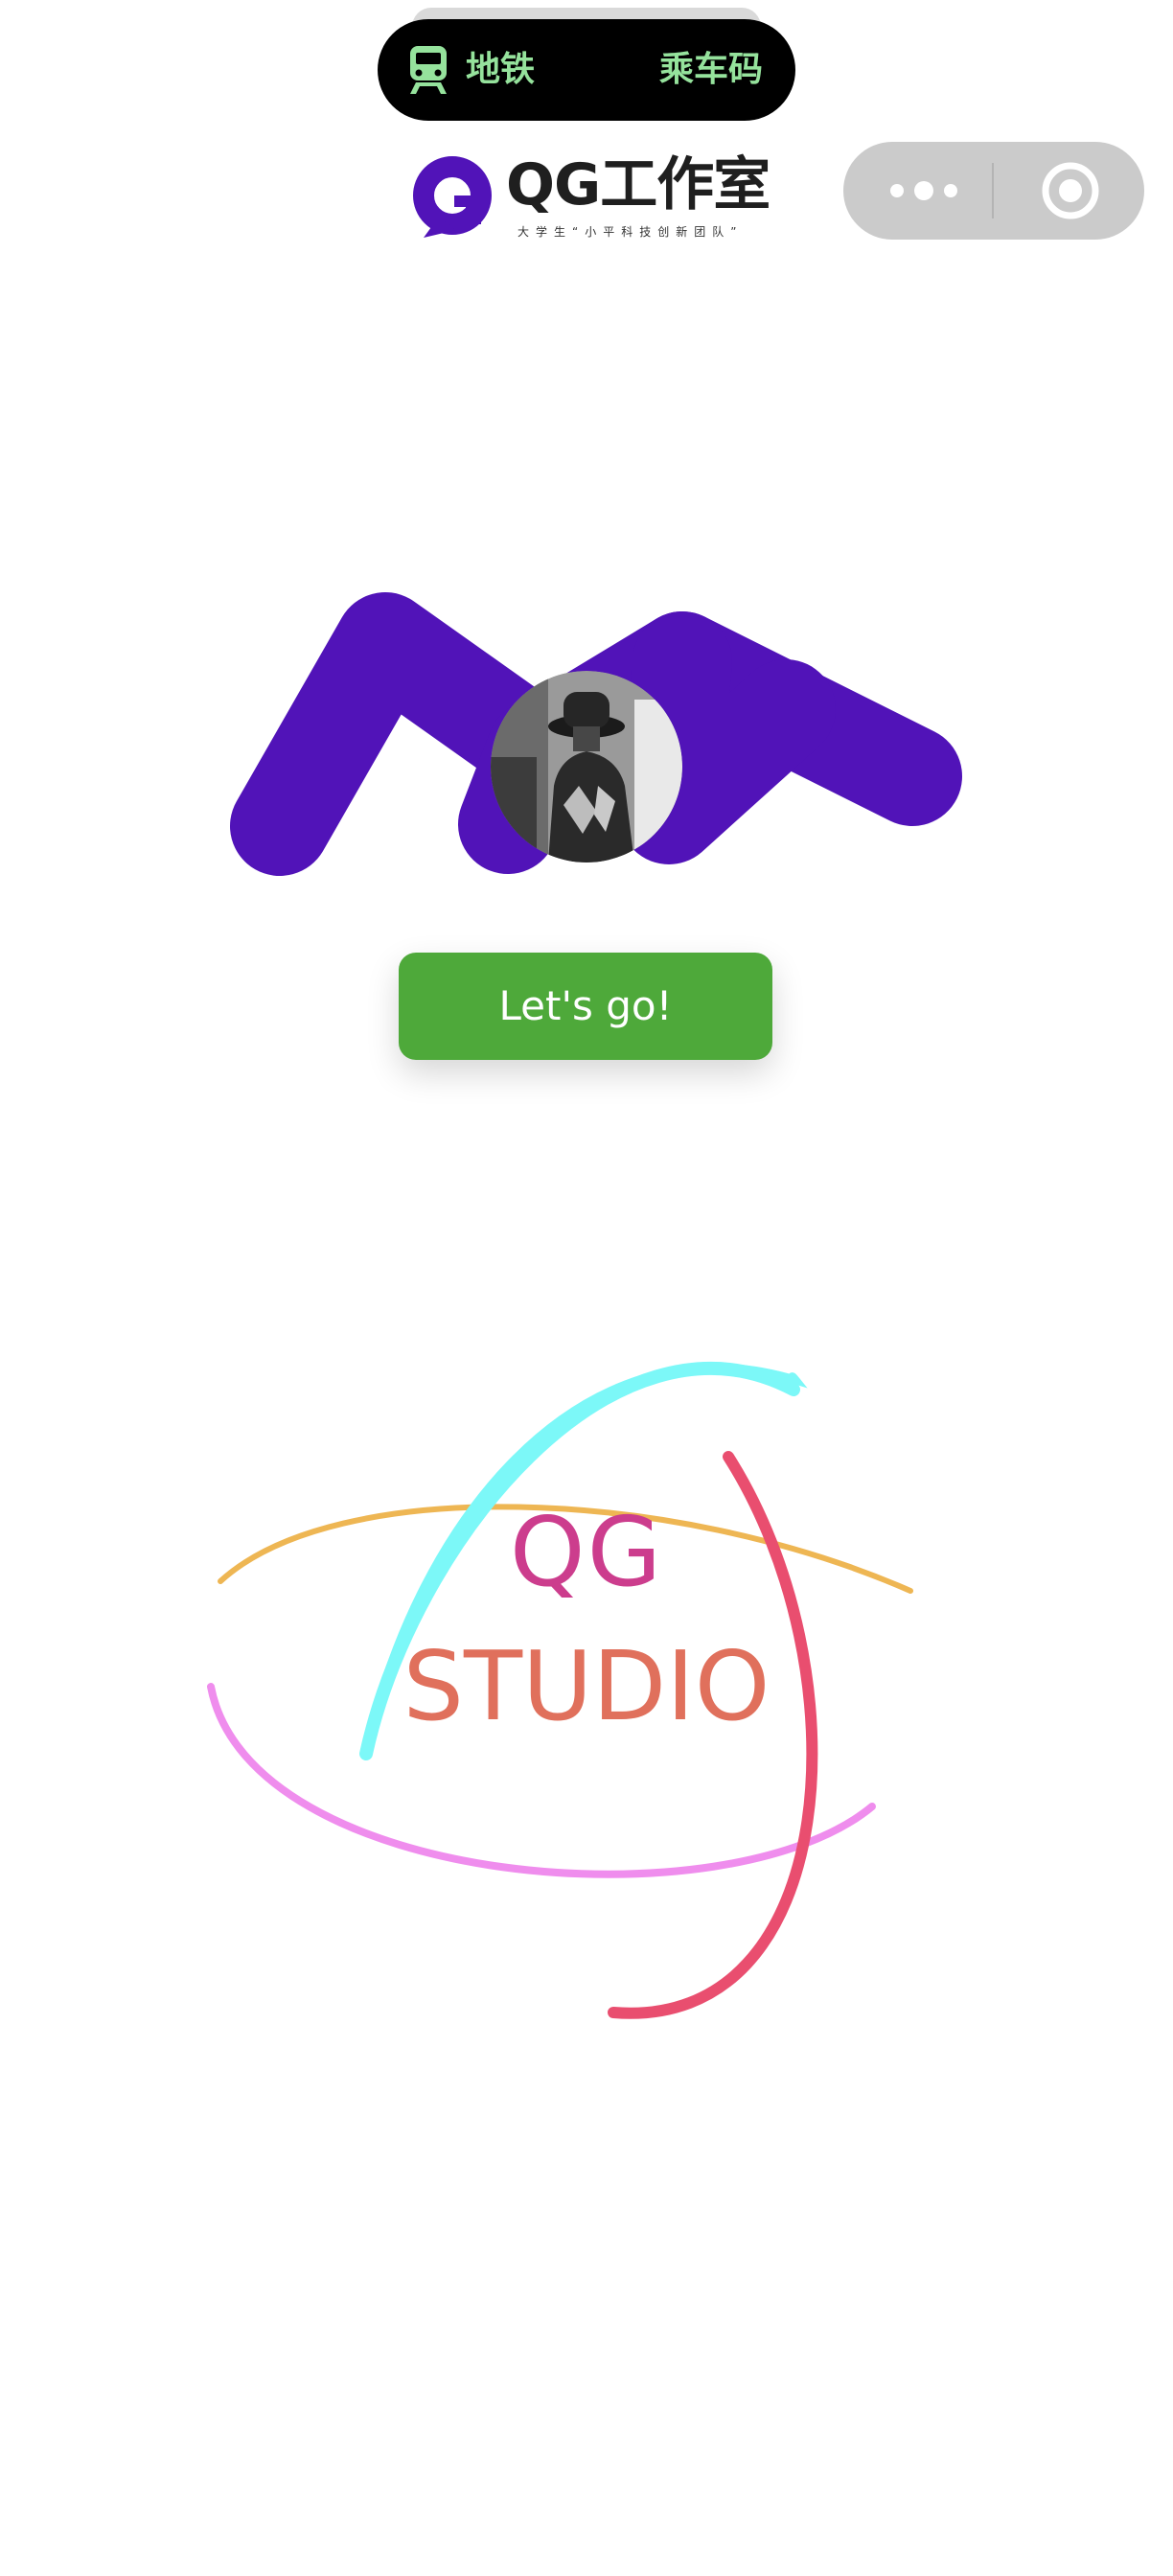 The image size is (1173, 2576). I want to click on metro-train-icon, so click(428, 70).